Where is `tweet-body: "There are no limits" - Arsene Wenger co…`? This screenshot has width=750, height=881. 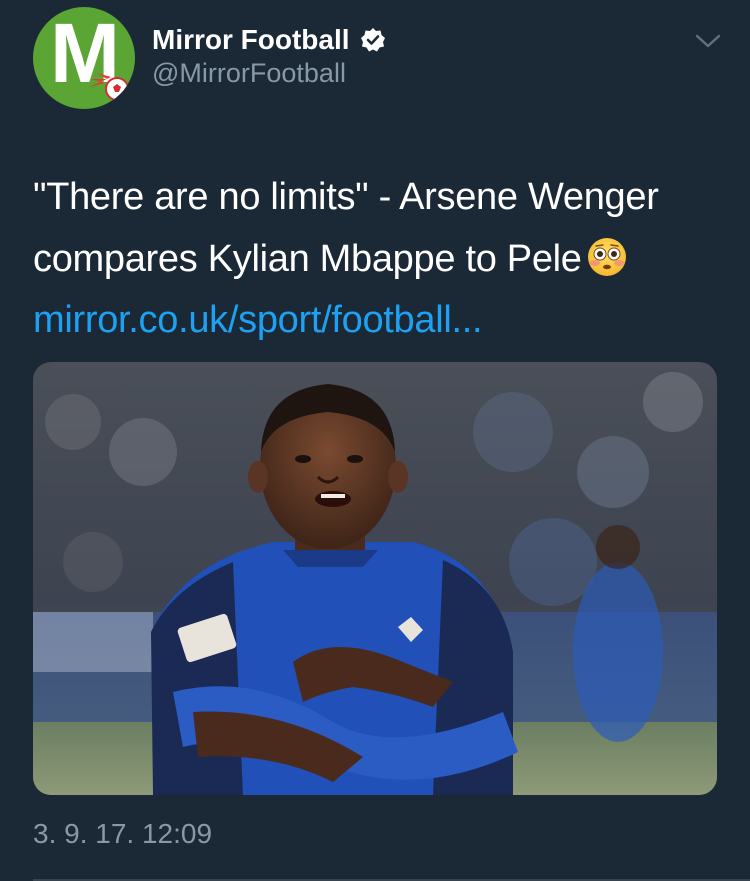 tweet-body: "There are no limits" - Arsene Wenger co… is located at coordinates (346, 228).